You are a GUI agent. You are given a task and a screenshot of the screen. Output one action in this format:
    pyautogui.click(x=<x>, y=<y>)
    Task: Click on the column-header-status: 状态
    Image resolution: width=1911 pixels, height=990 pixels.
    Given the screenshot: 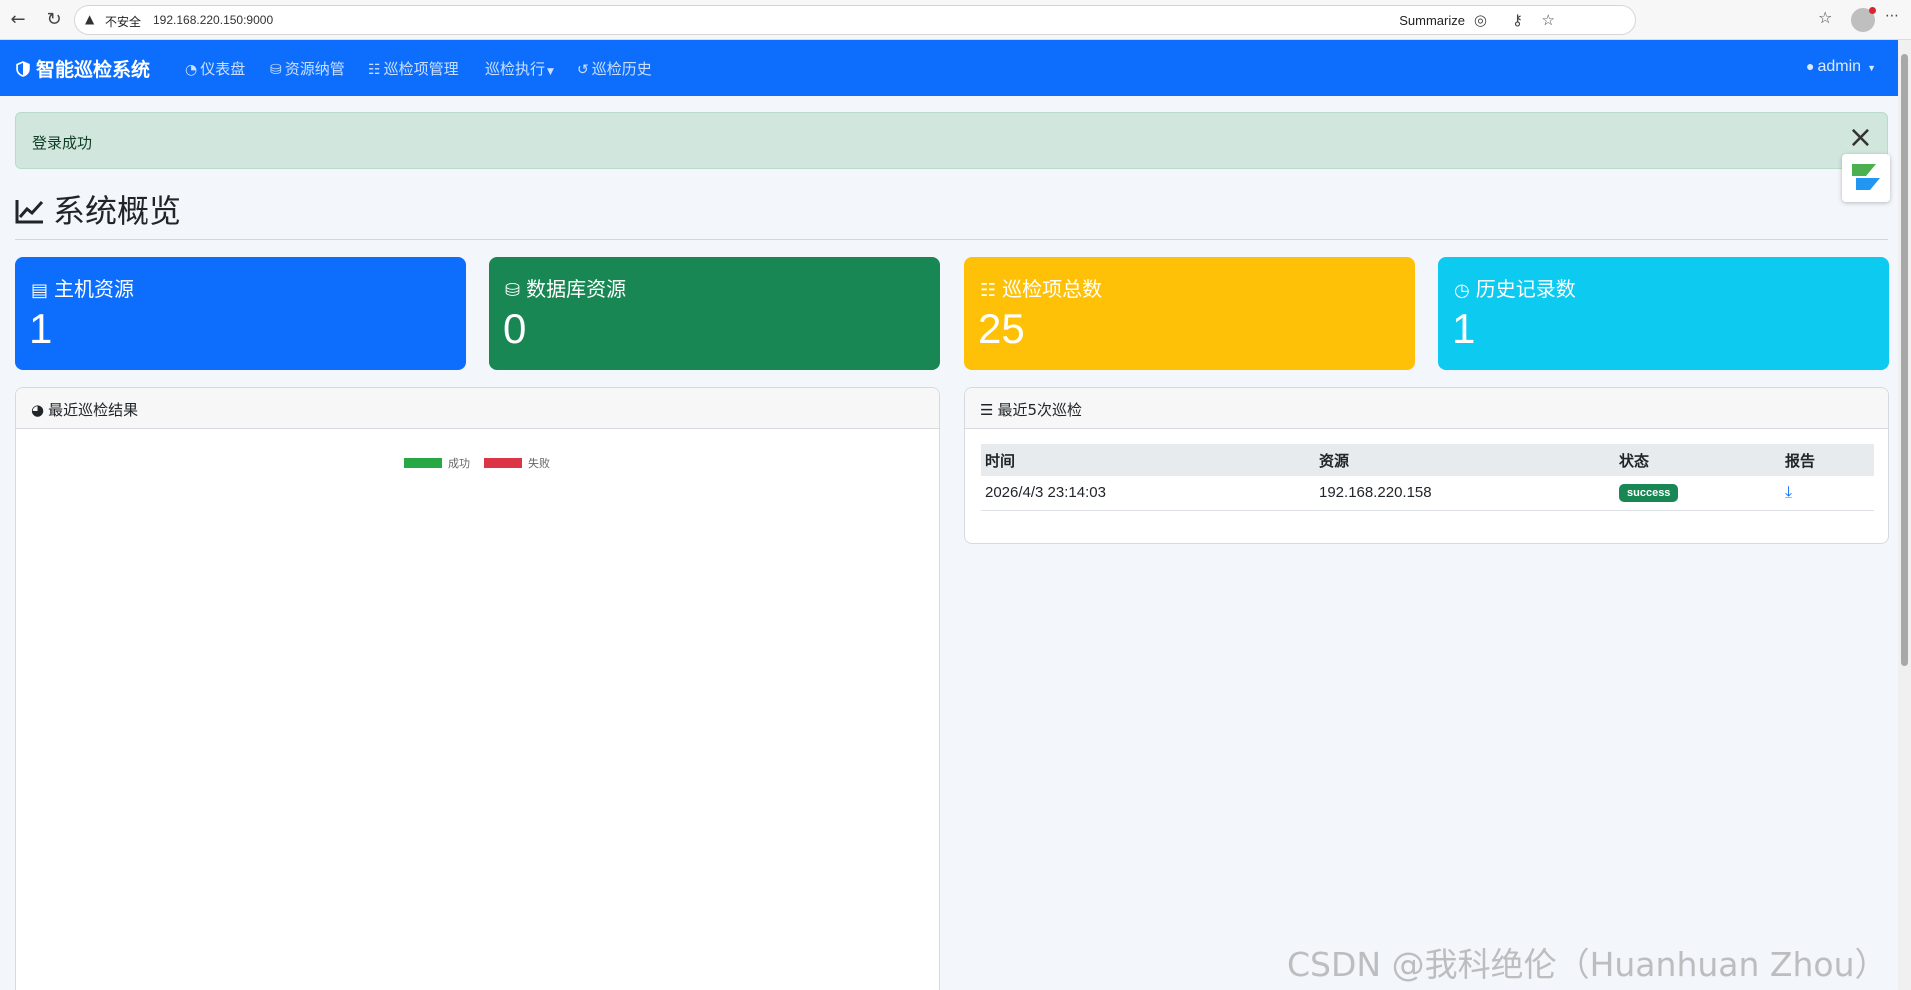 What is the action you would take?
    pyautogui.click(x=1698, y=460)
    